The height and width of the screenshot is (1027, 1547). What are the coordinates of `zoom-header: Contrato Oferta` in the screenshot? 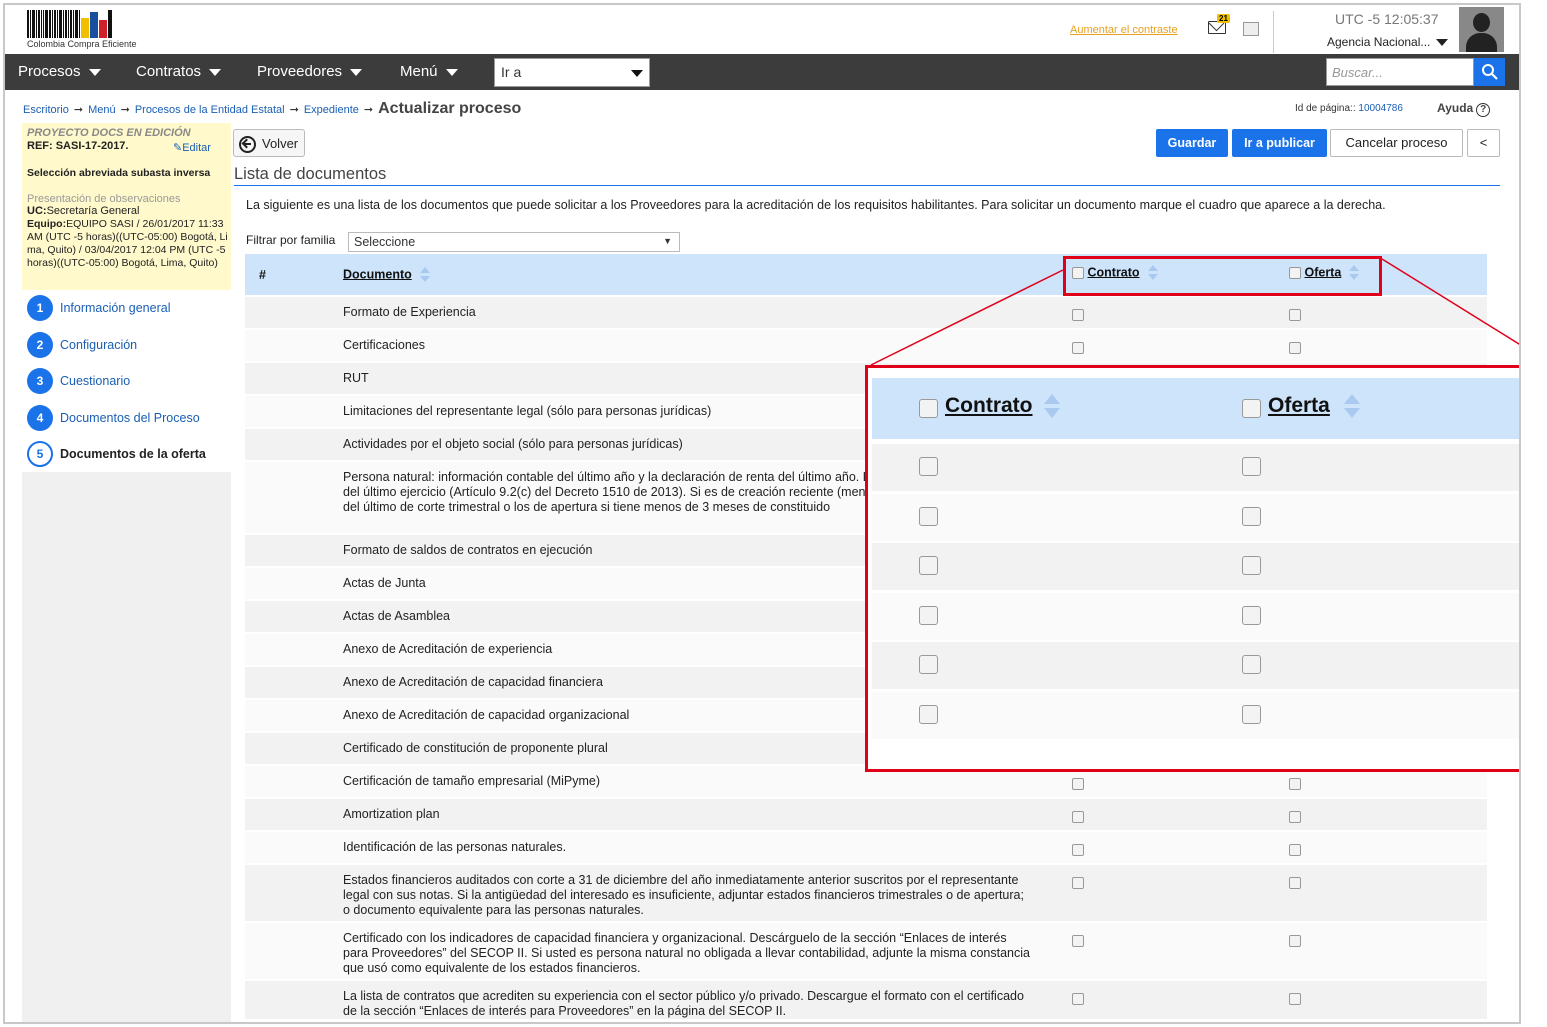 It's located at (1195, 408).